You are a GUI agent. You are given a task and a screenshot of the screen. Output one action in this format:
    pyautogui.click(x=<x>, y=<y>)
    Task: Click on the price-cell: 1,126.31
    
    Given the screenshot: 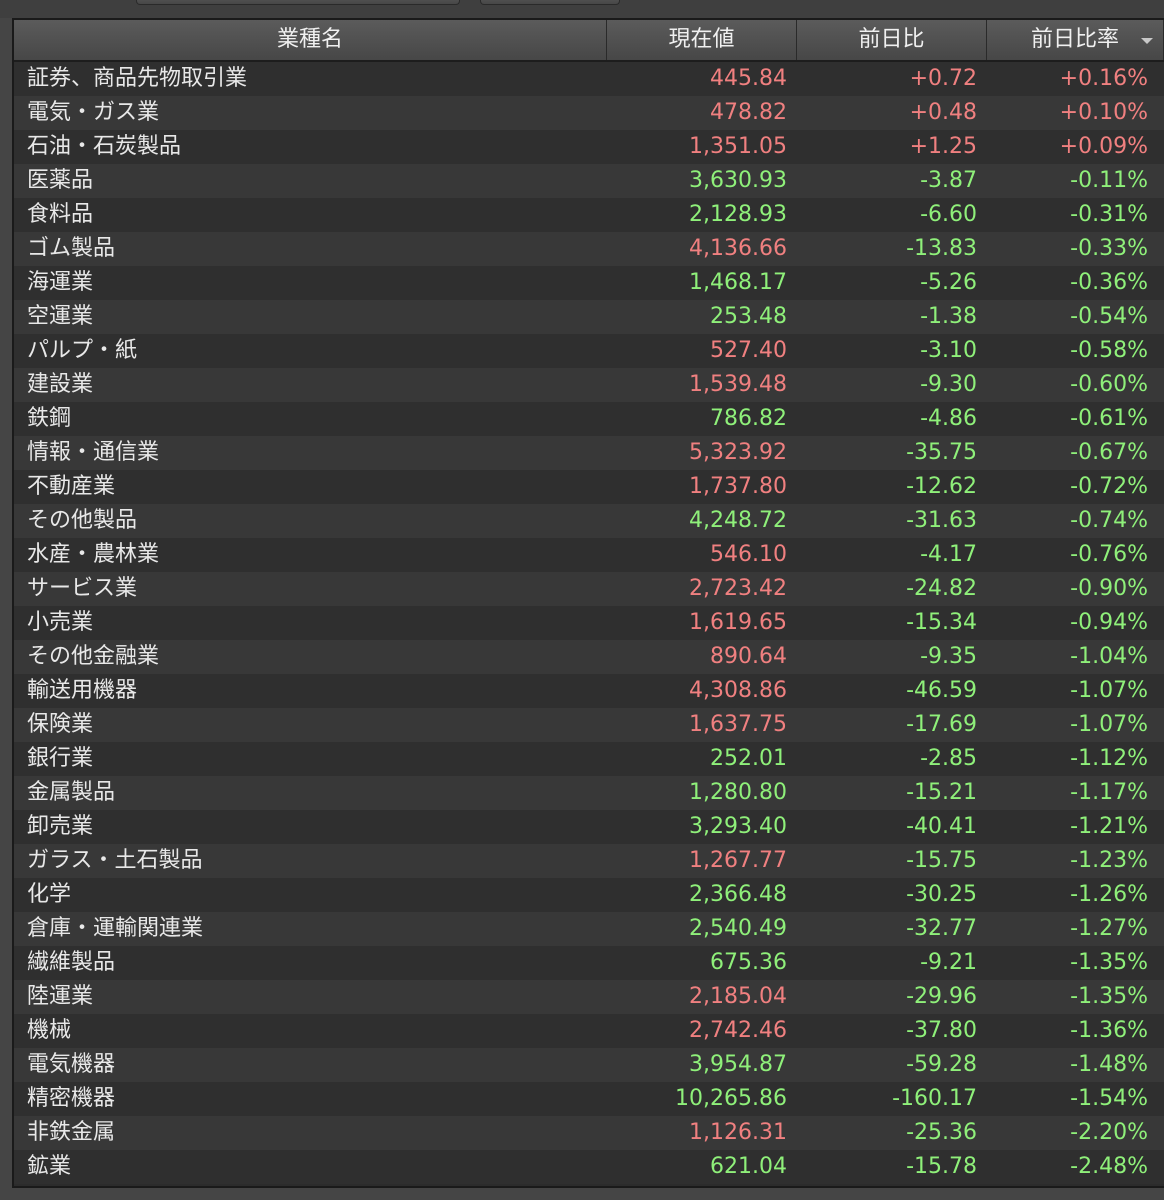 What is the action you would take?
    pyautogui.click(x=738, y=1132)
    